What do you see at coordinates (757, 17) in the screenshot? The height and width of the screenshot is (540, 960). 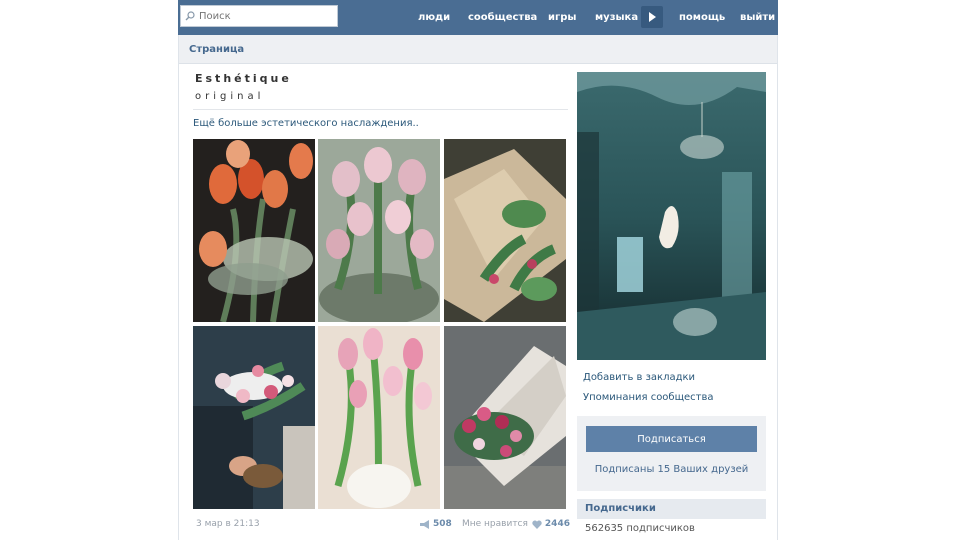 I see `nav-logout-link: выйти` at bounding box center [757, 17].